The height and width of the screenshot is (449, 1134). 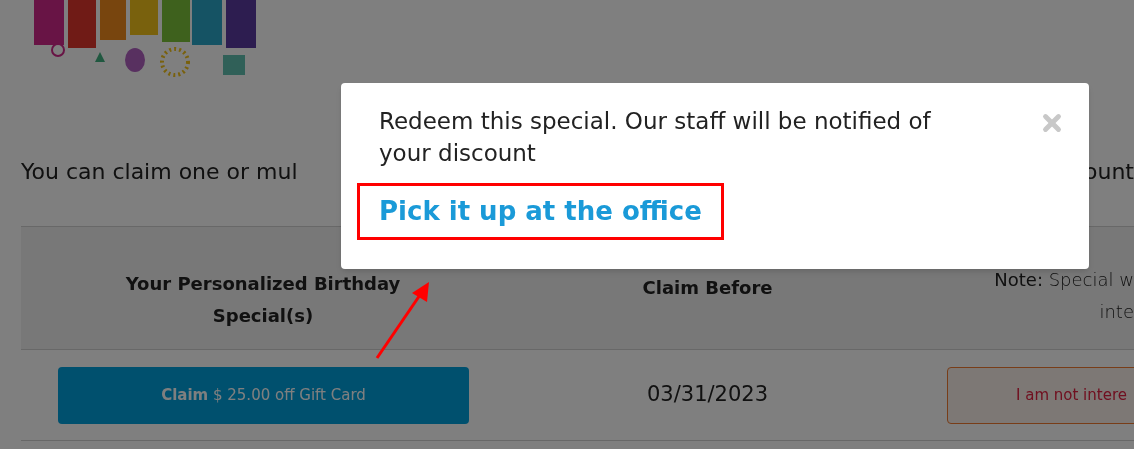 I want to click on pickup-link: Pick it up at the office, so click(x=540, y=211).